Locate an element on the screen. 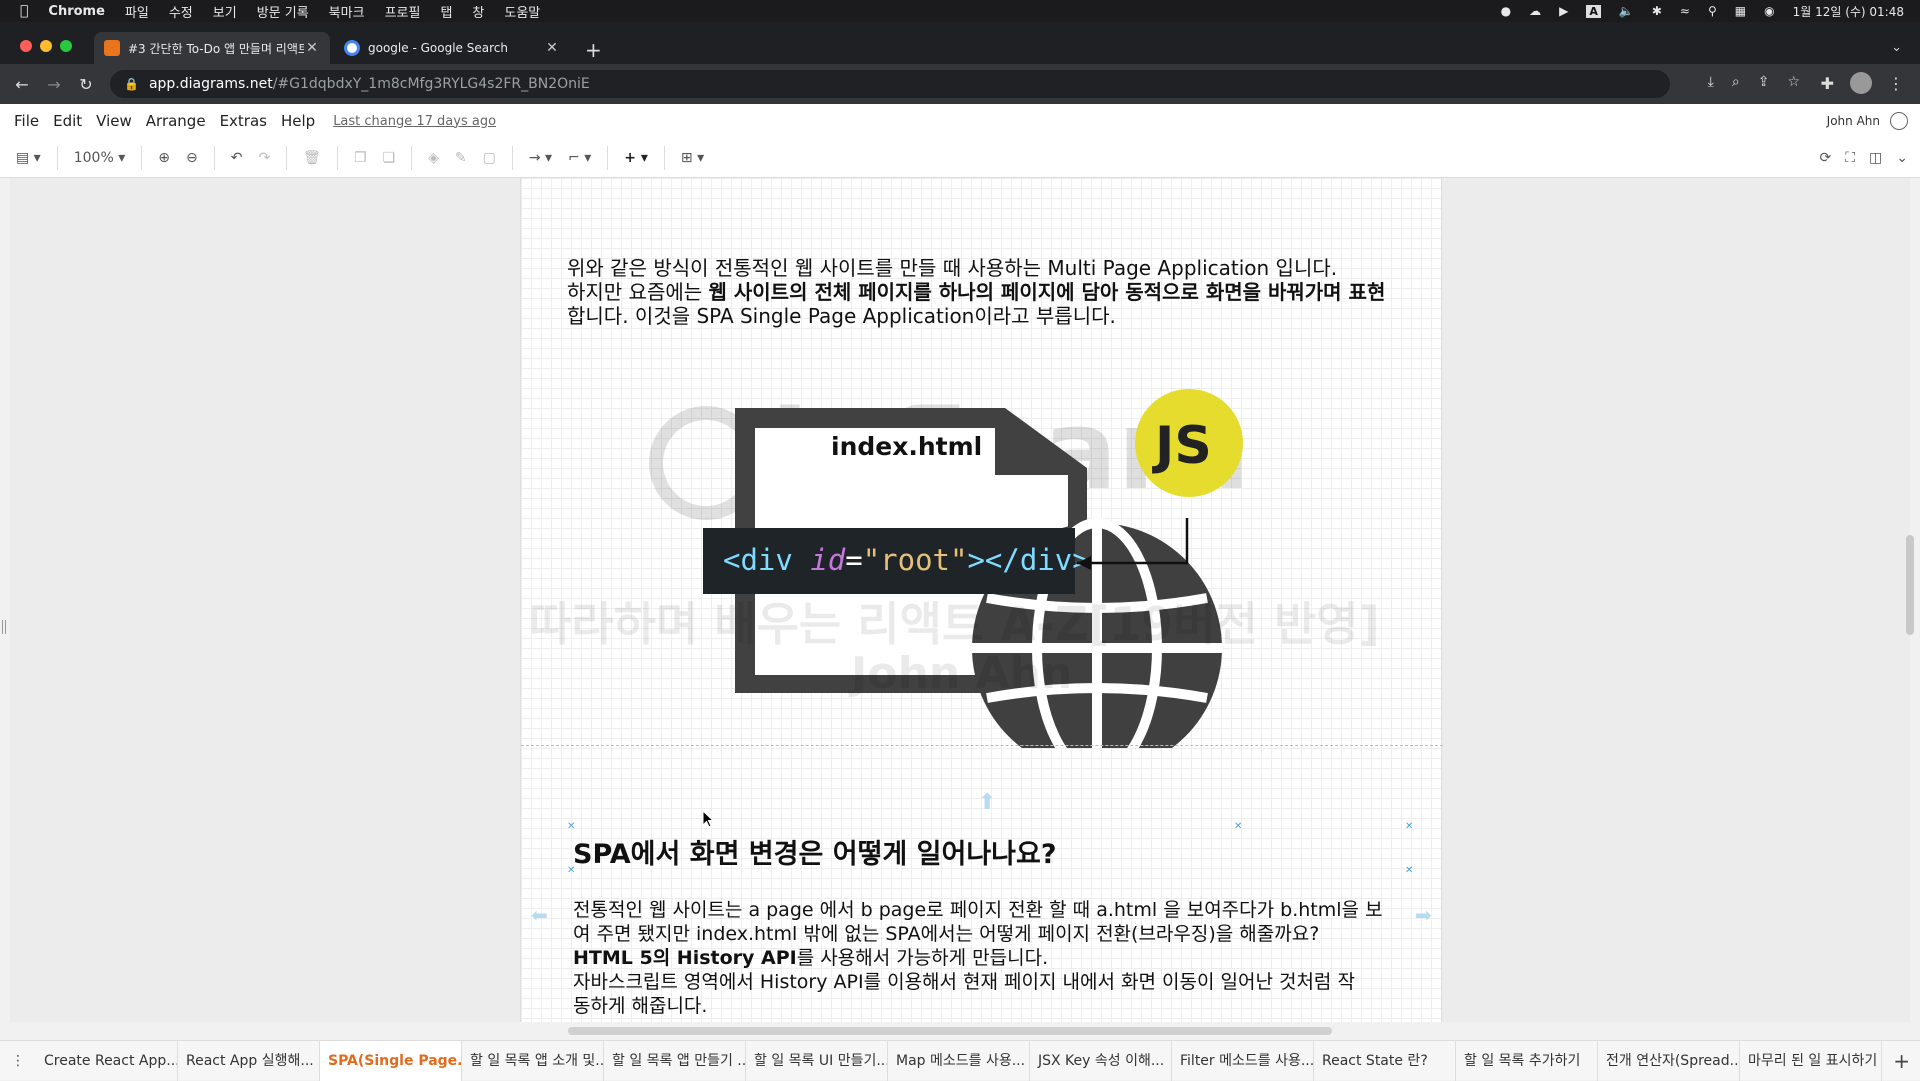 The height and width of the screenshot is (1081, 1920). page-tab: 마무리 된 일 표시하기 is located at coordinates (1811, 1060).